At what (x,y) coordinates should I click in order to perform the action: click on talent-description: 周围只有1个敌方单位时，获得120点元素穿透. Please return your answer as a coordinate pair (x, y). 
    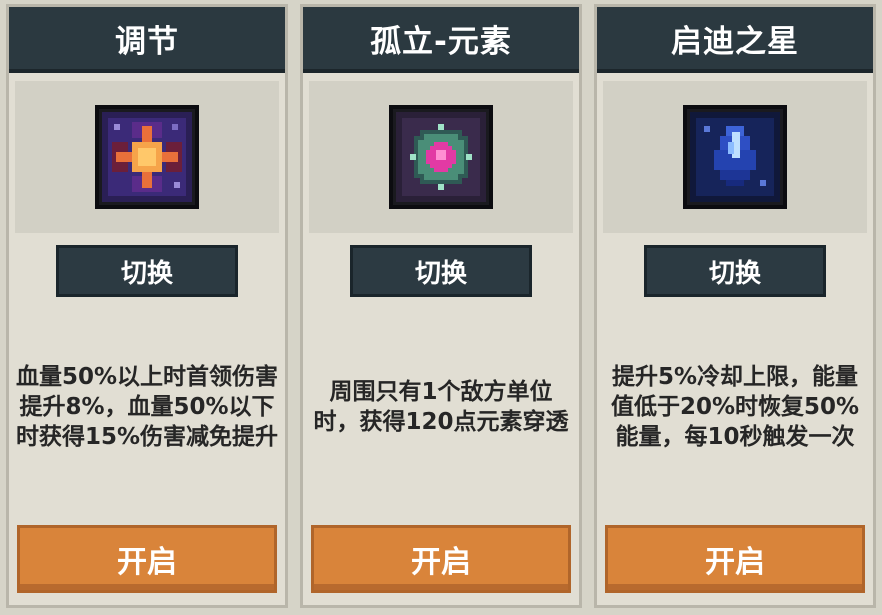
    Looking at the image, I should click on (441, 407).